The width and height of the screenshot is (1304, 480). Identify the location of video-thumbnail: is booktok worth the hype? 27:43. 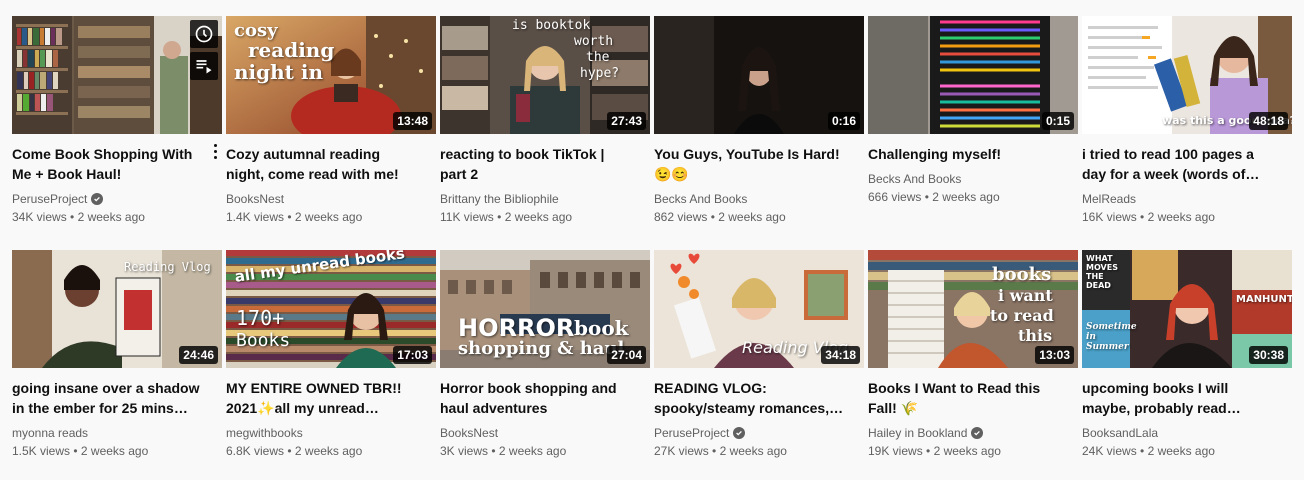
(545, 75).